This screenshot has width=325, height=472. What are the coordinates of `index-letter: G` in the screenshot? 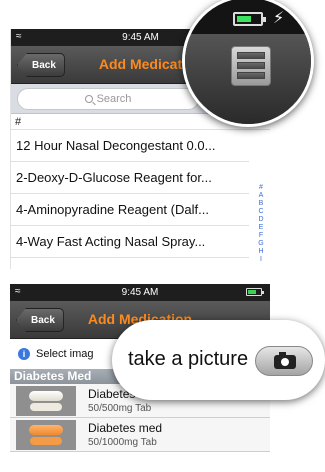 It's located at (261, 244).